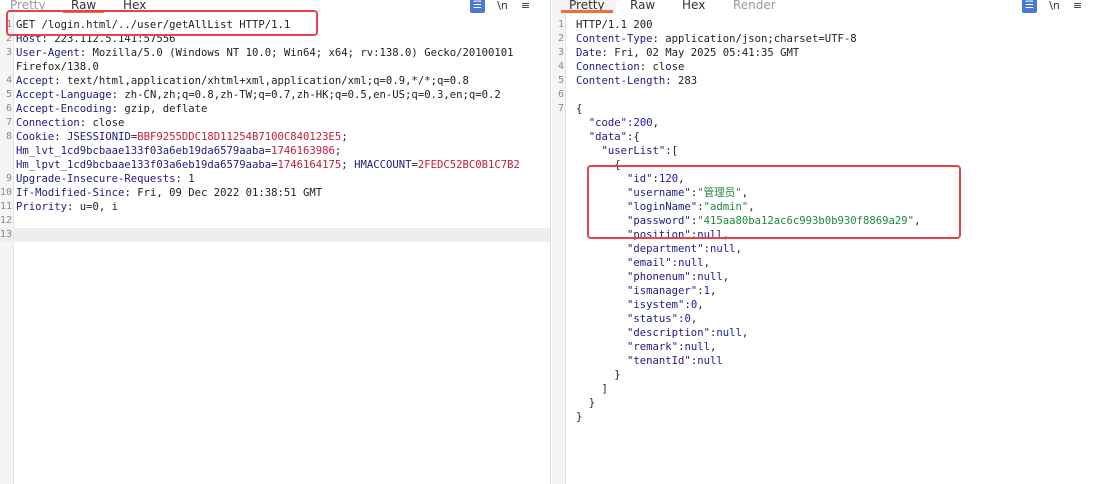 The width and height of the screenshot is (1102, 484). Describe the element at coordinates (275, 123) in the screenshot. I see `request-line: 7 Connection: close` at that location.